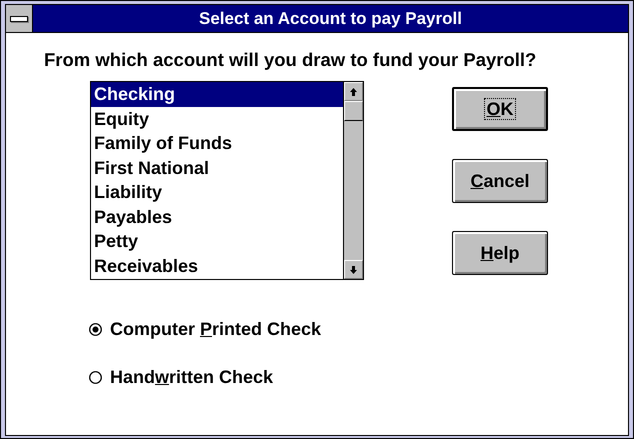 This screenshot has height=439, width=634. What do you see at coordinates (217, 216) in the screenshot?
I see `list-item: Payables` at bounding box center [217, 216].